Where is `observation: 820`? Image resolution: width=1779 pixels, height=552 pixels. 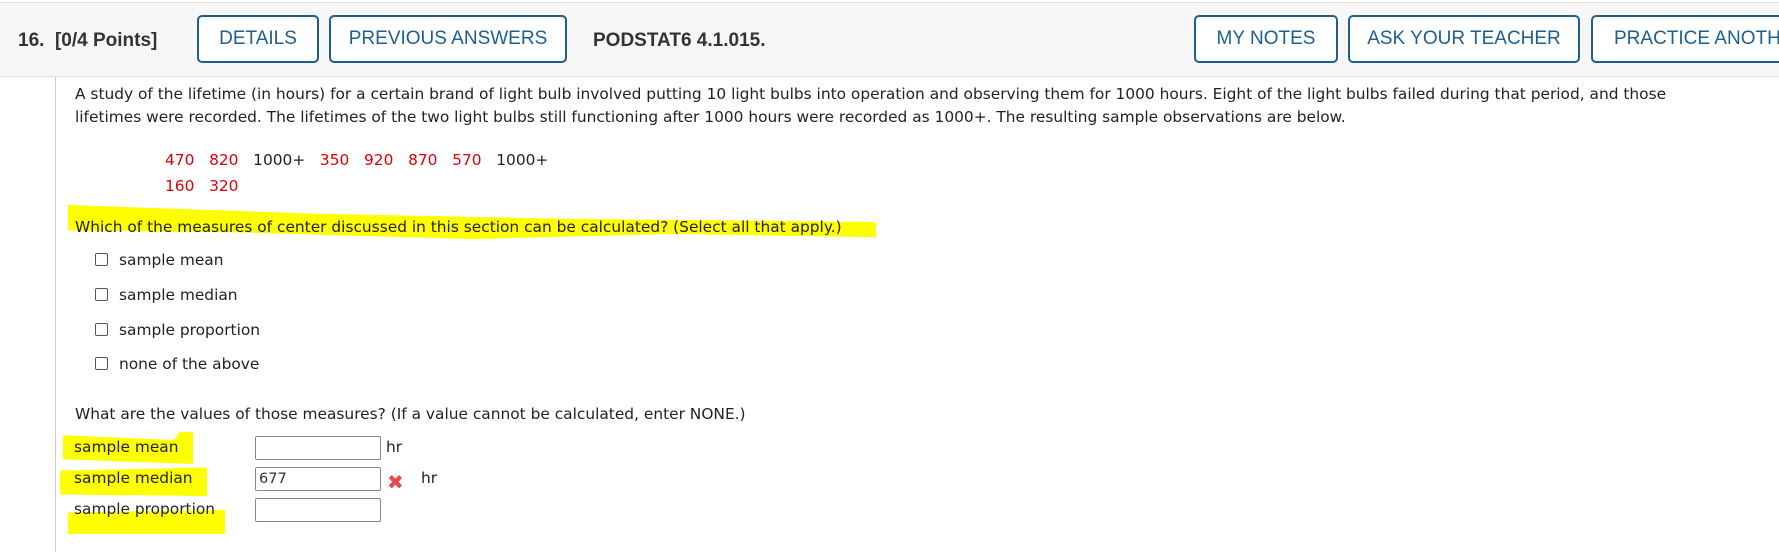
observation: 820 is located at coordinates (224, 160).